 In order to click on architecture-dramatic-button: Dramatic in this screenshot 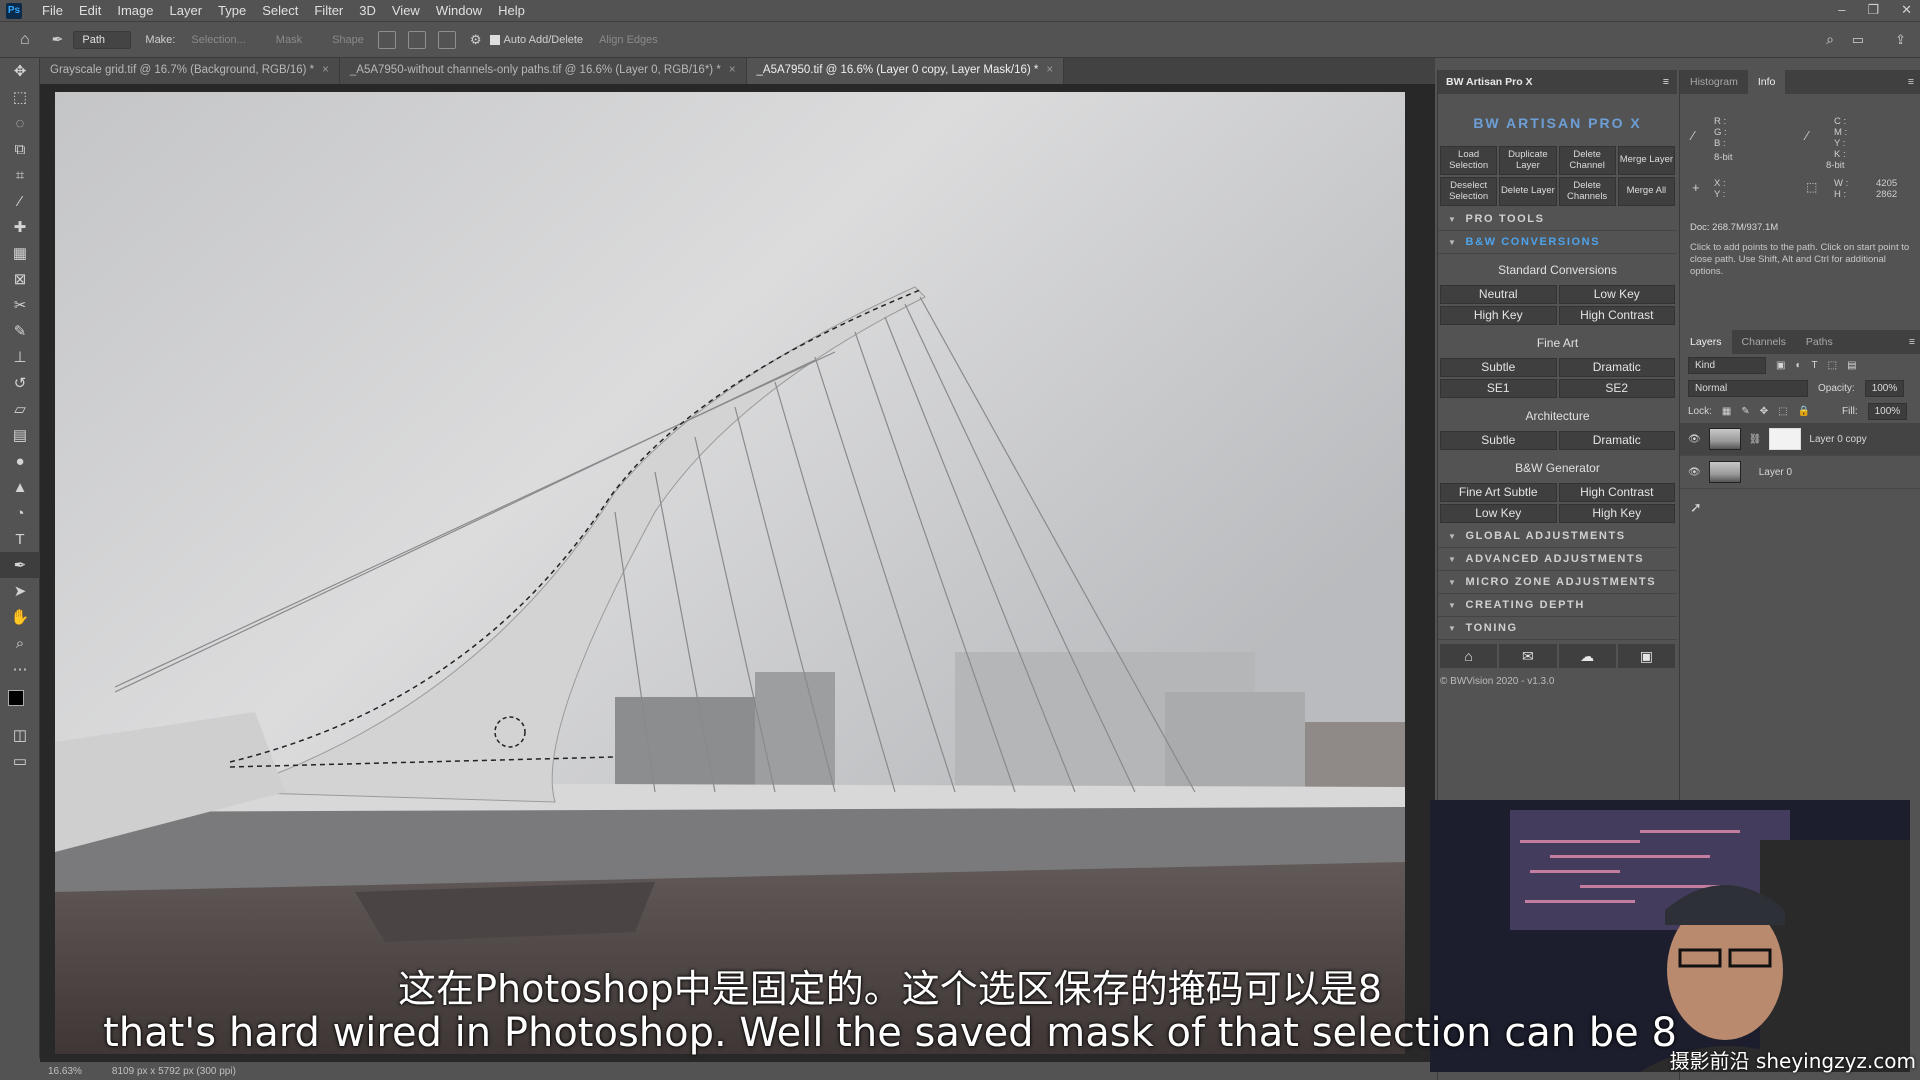, I will do `click(1616, 440)`.